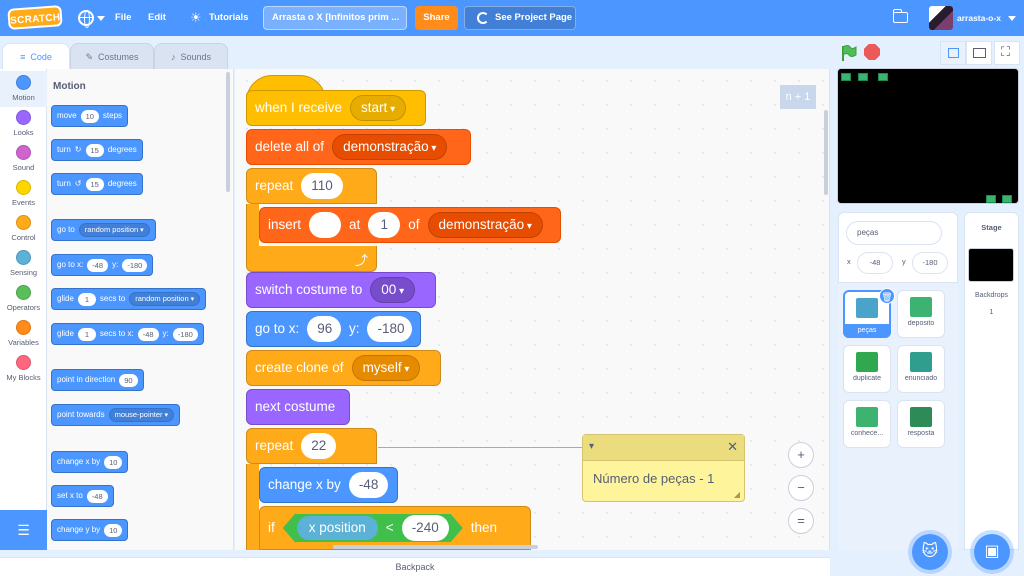 This screenshot has width=1024, height=576. Describe the element at coordinates (653, 478) in the screenshot. I see `comment-text: Número de peças - 1` at that location.